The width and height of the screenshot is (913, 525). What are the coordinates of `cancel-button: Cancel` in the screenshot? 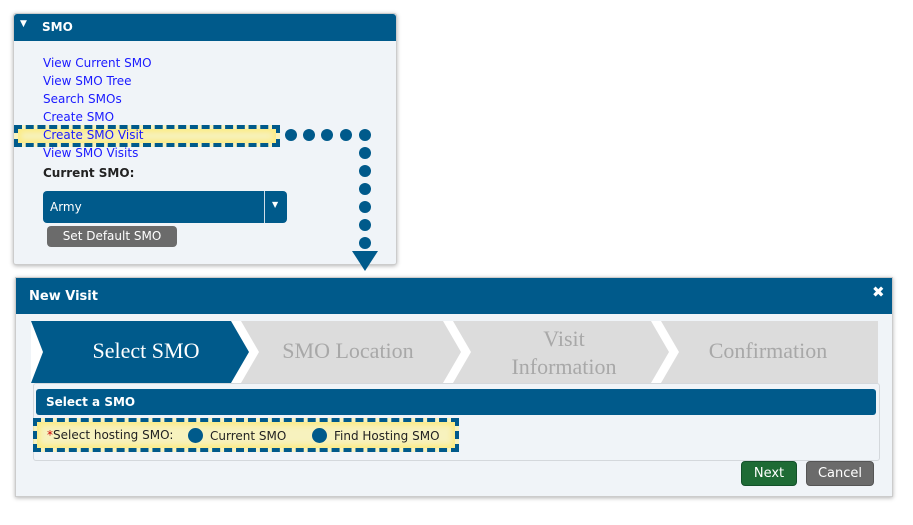 It's located at (840, 473).